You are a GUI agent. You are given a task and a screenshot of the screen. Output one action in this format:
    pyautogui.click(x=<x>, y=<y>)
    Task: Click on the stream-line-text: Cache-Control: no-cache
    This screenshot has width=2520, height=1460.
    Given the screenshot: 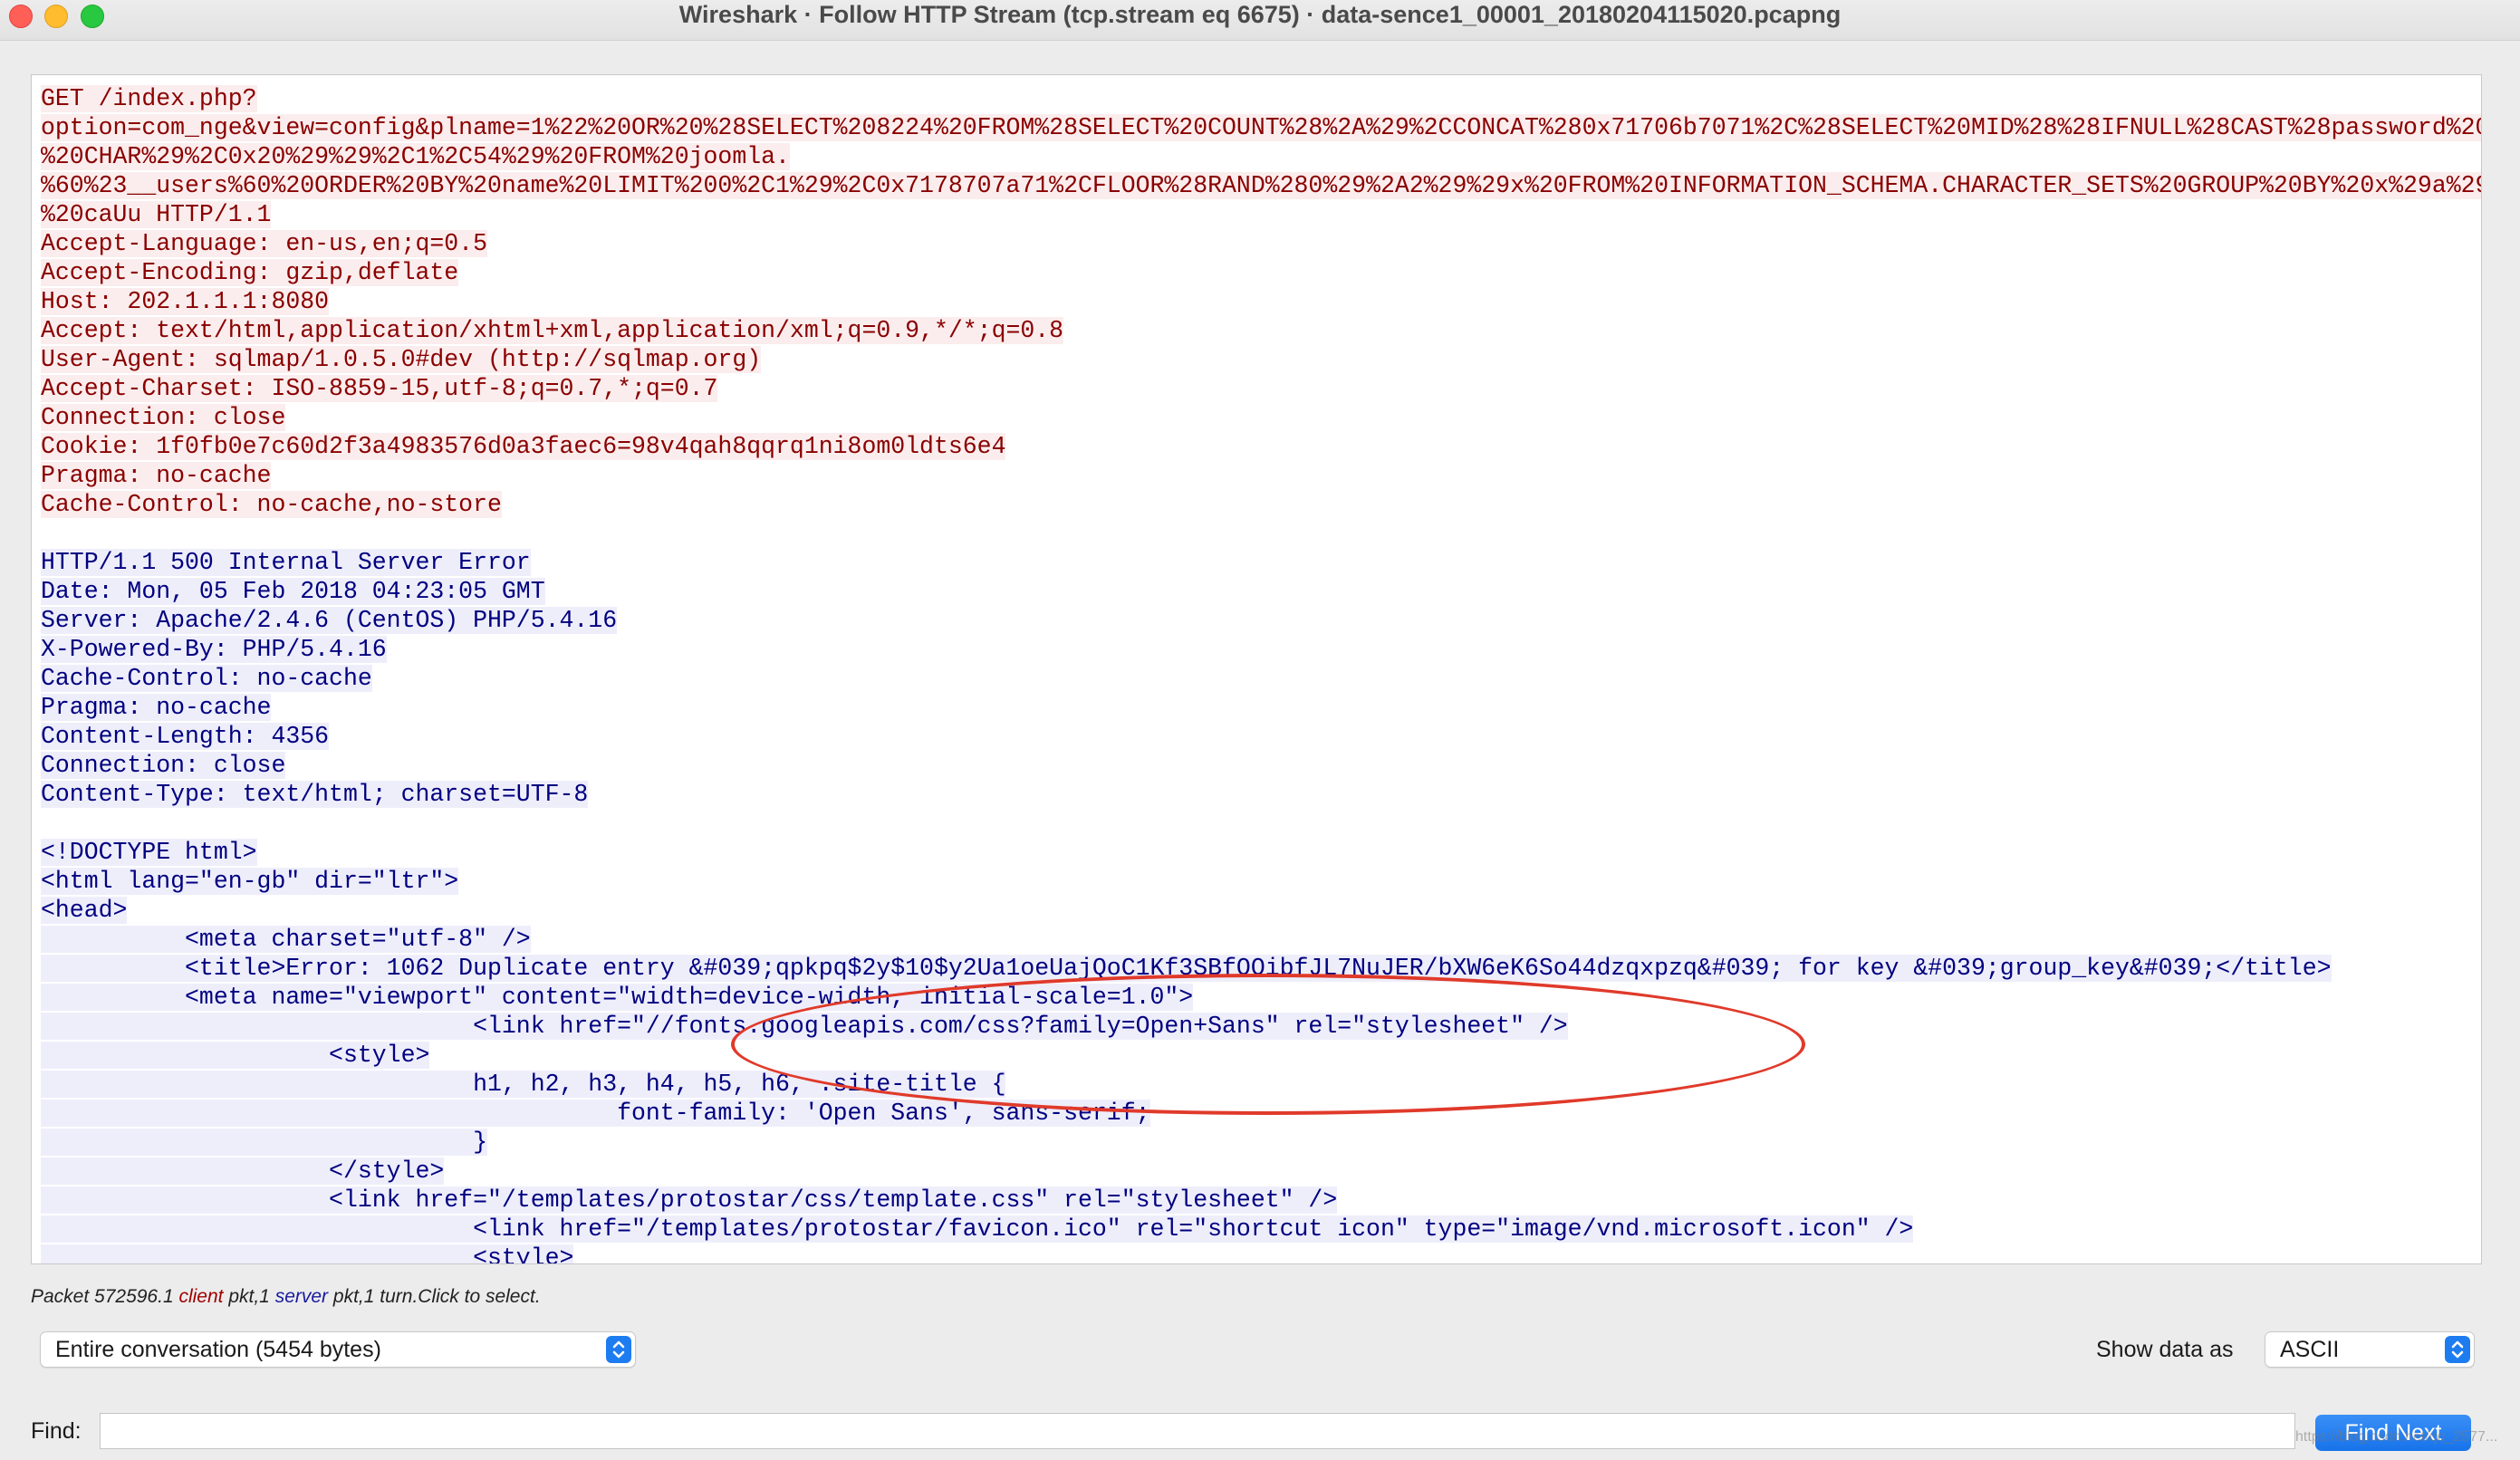 What is the action you would take?
    pyautogui.click(x=206, y=678)
    